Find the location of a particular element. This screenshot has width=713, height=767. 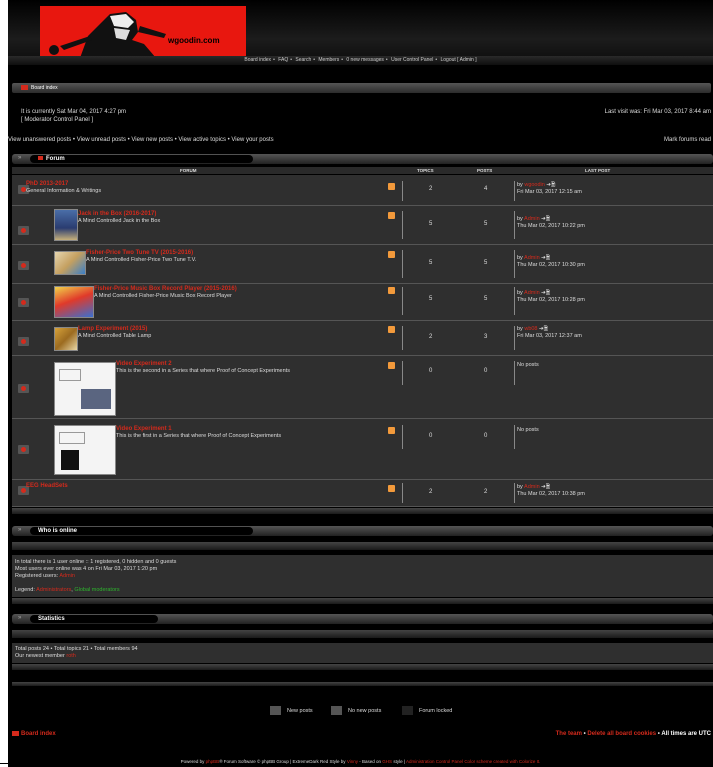

nav-board-index: Board index is located at coordinates (257, 60).